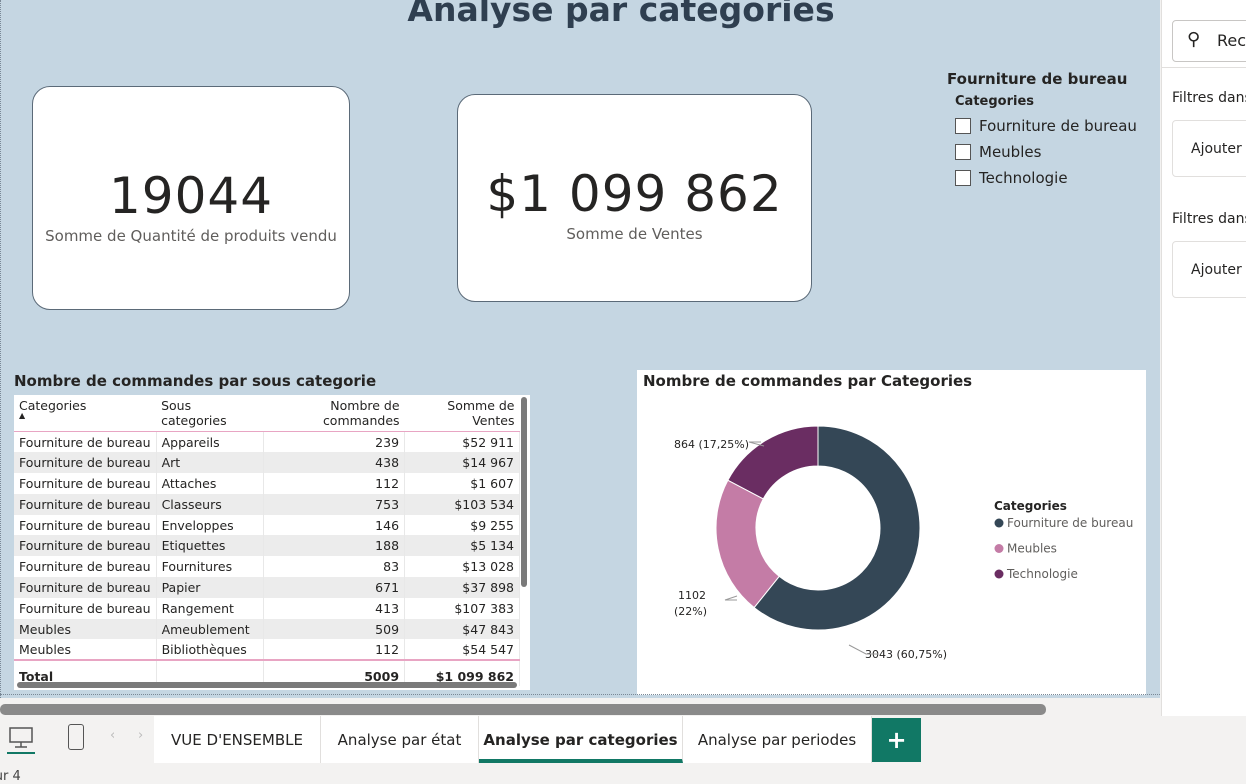 Image resolution: width=1246 pixels, height=784 pixels. What do you see at coordinates (210, 504) in the screenshot?
I see `cell-subcategory: Classeurs` at bounding box center [210, 504].